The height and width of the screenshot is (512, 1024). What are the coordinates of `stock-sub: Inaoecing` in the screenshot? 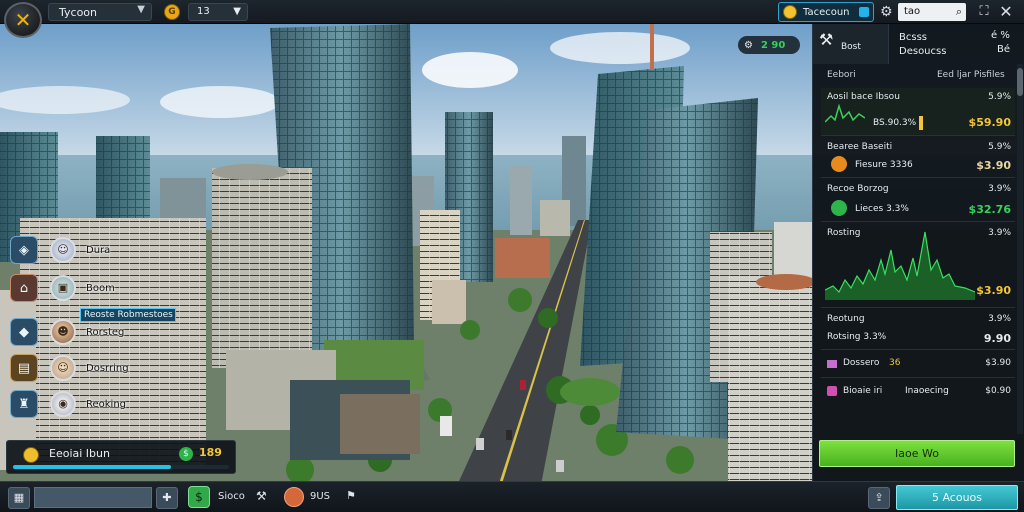 It's located at (927, 391).